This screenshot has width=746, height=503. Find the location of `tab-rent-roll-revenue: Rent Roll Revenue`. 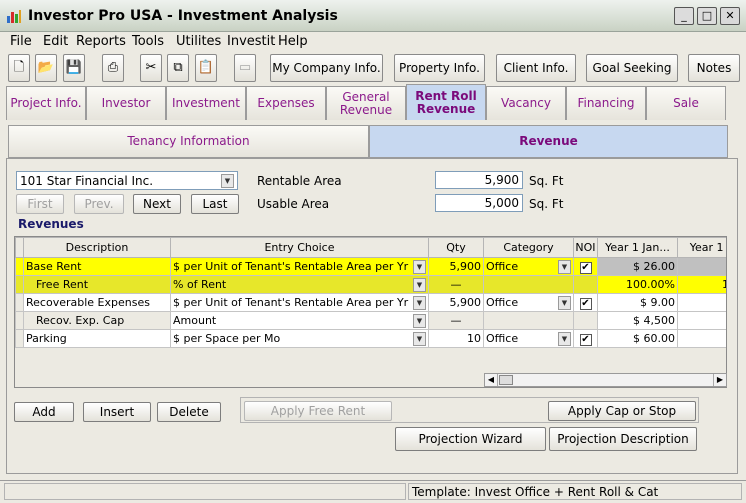

tab-rent-roll-revenue: Rent Roll Revenue is located at coordinates (446, 102).